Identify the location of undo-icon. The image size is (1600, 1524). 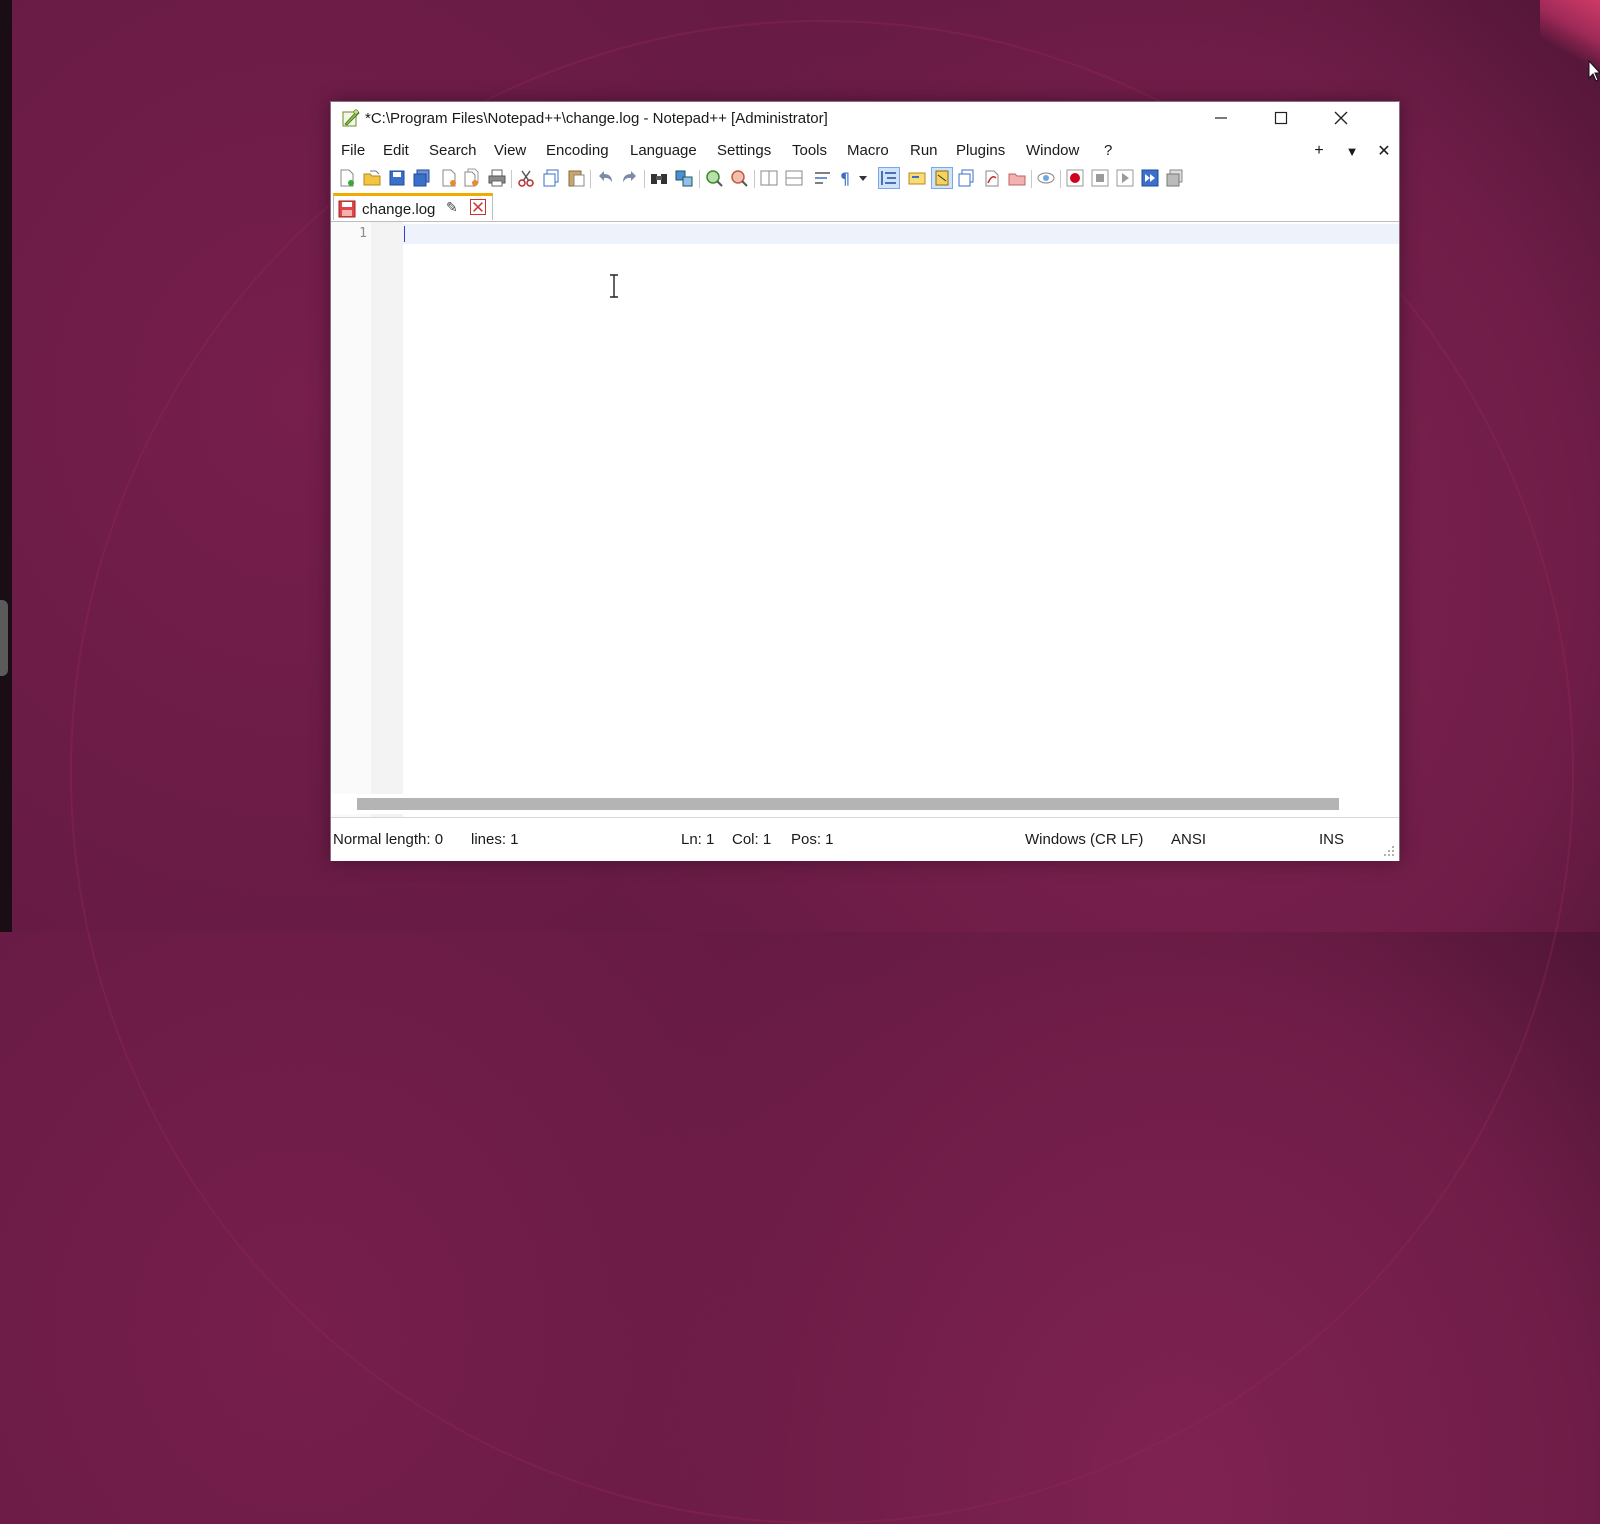
(605, 178).